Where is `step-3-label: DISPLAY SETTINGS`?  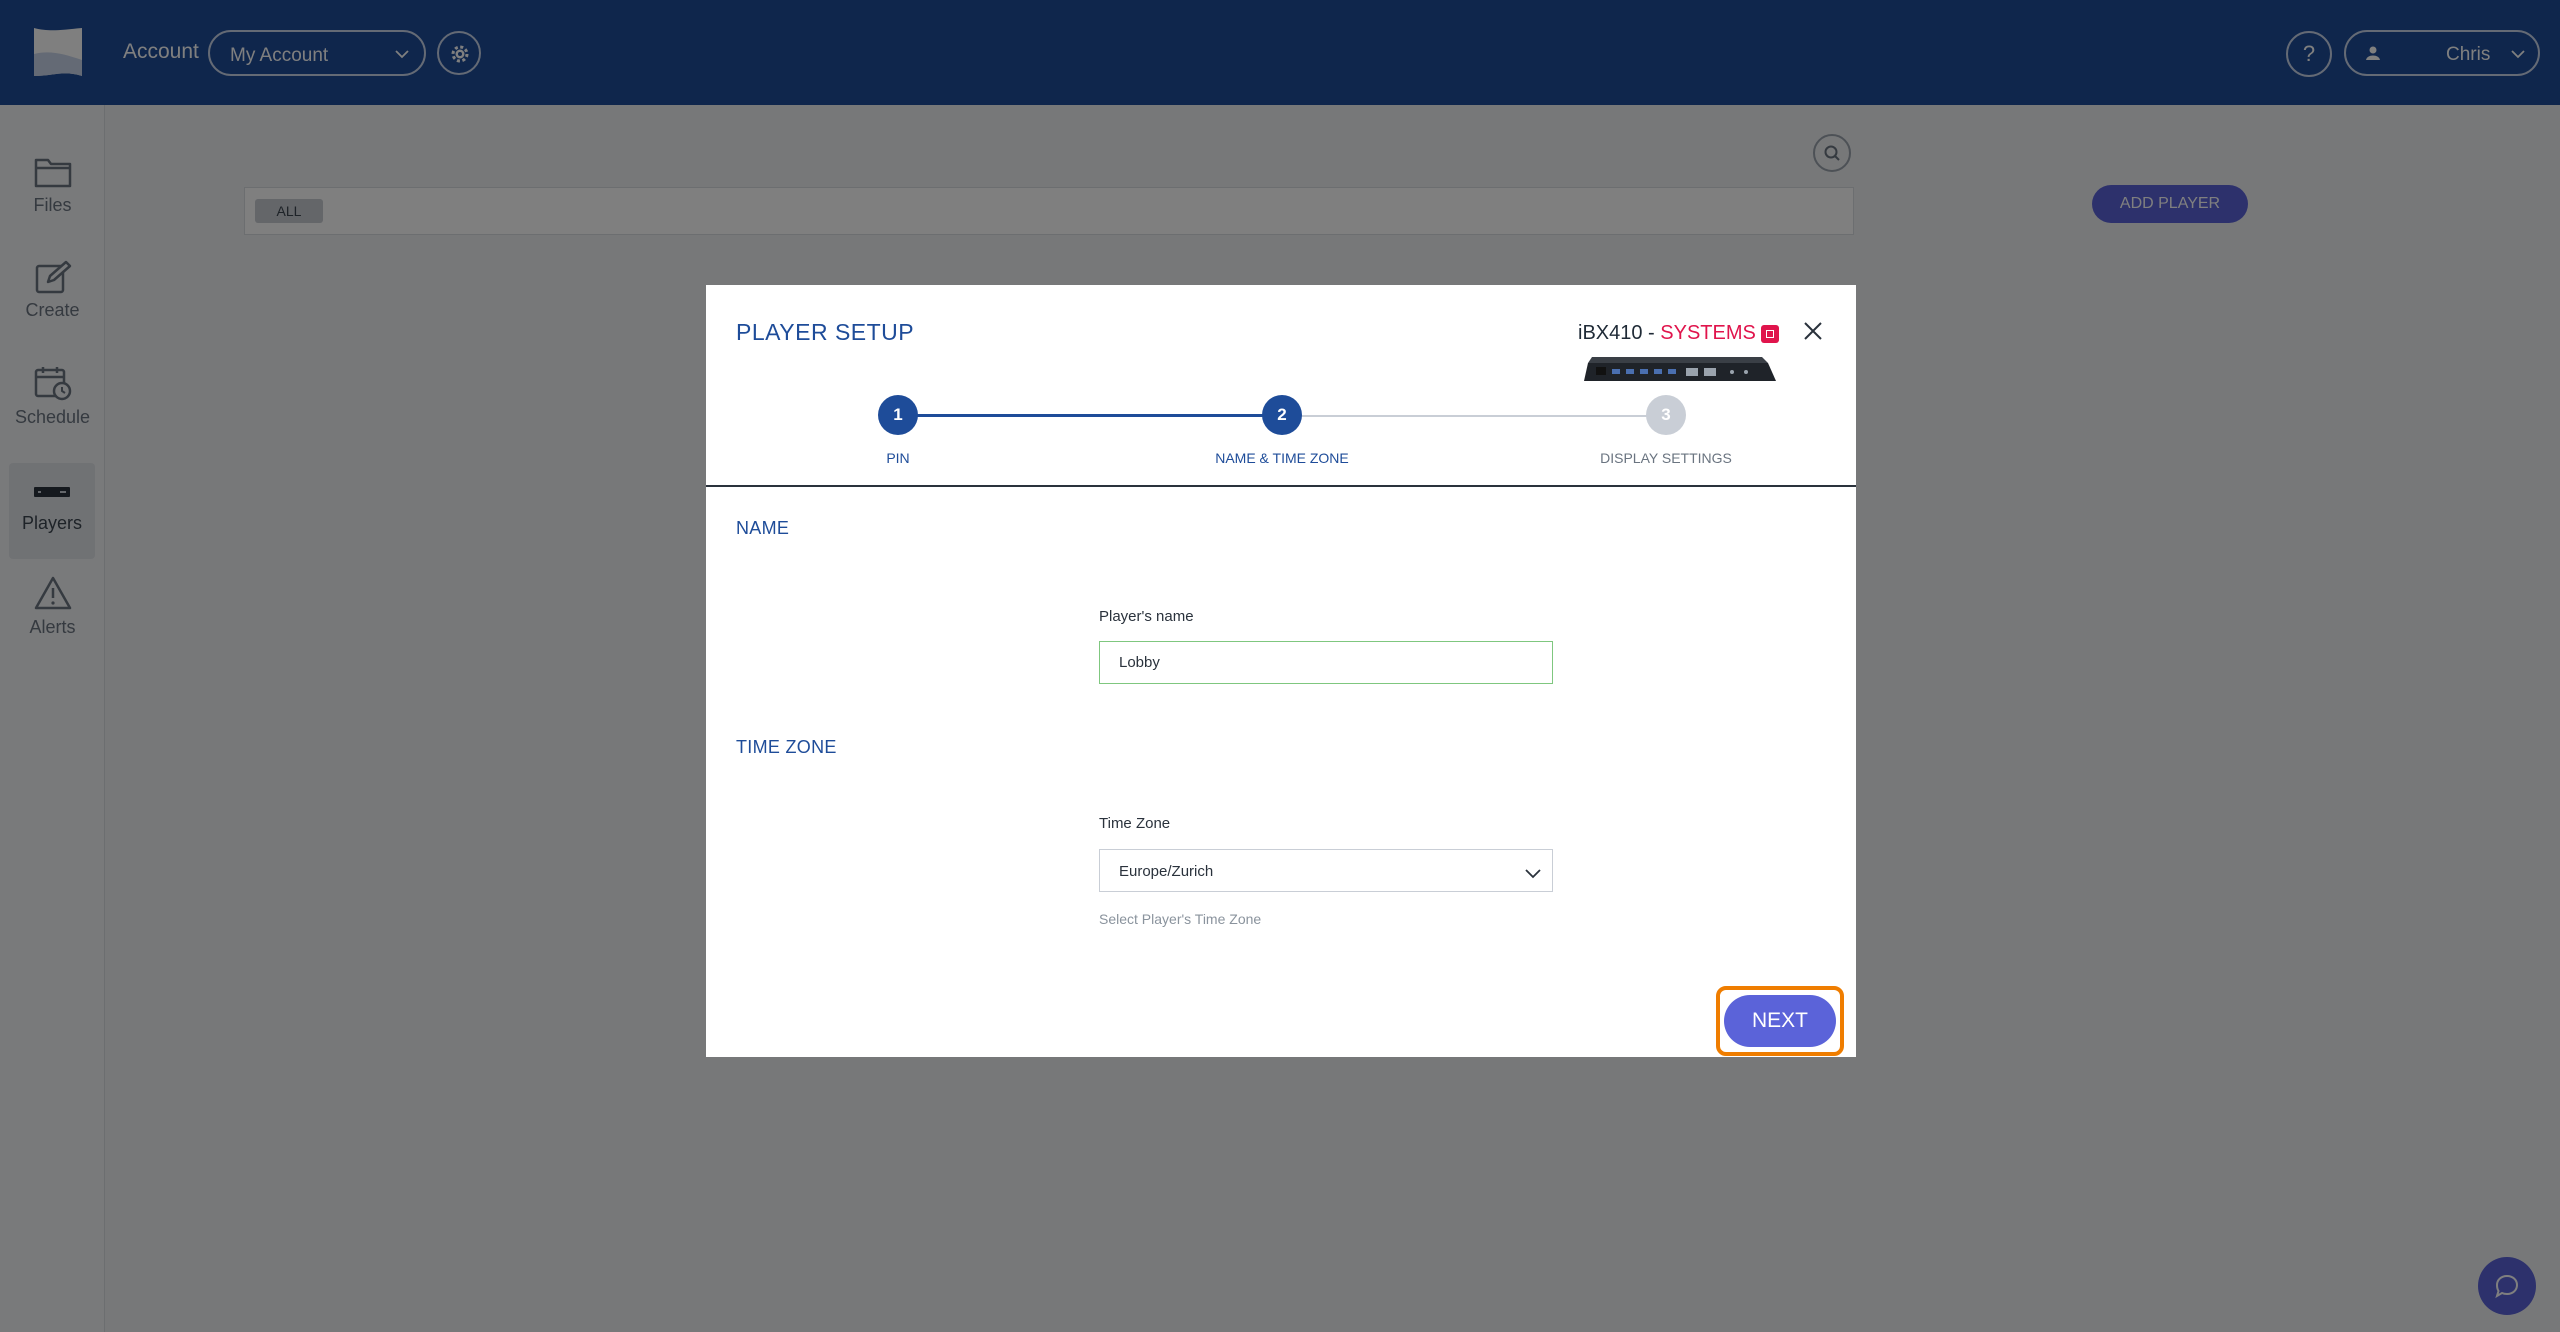 step-3-label: DISPLAY SETTINGS is located at coordinates (1666, 458).